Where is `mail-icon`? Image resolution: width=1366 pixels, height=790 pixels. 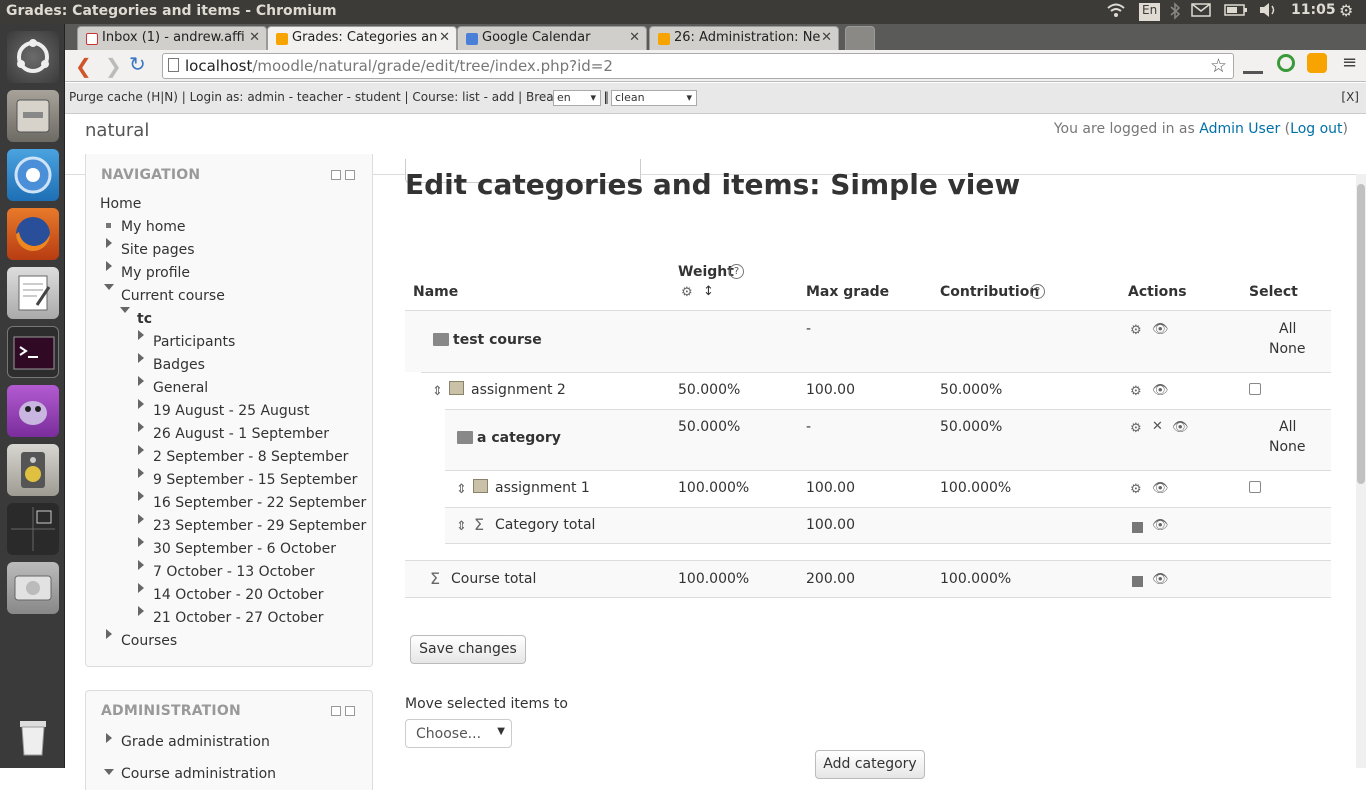
mail-icon is located at coordinates (1201, 12).